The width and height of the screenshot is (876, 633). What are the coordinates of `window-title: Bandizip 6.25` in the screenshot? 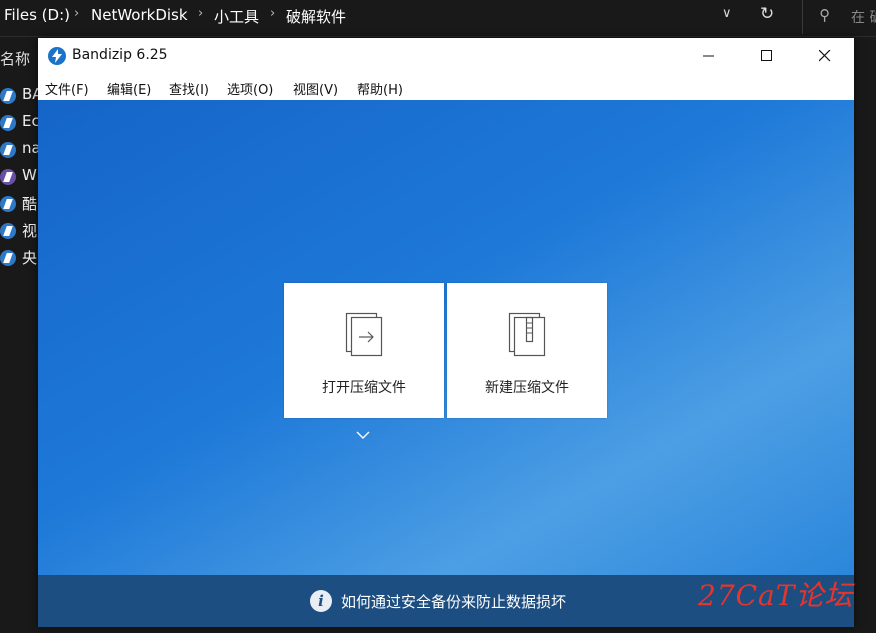 It's located at (120, 55).